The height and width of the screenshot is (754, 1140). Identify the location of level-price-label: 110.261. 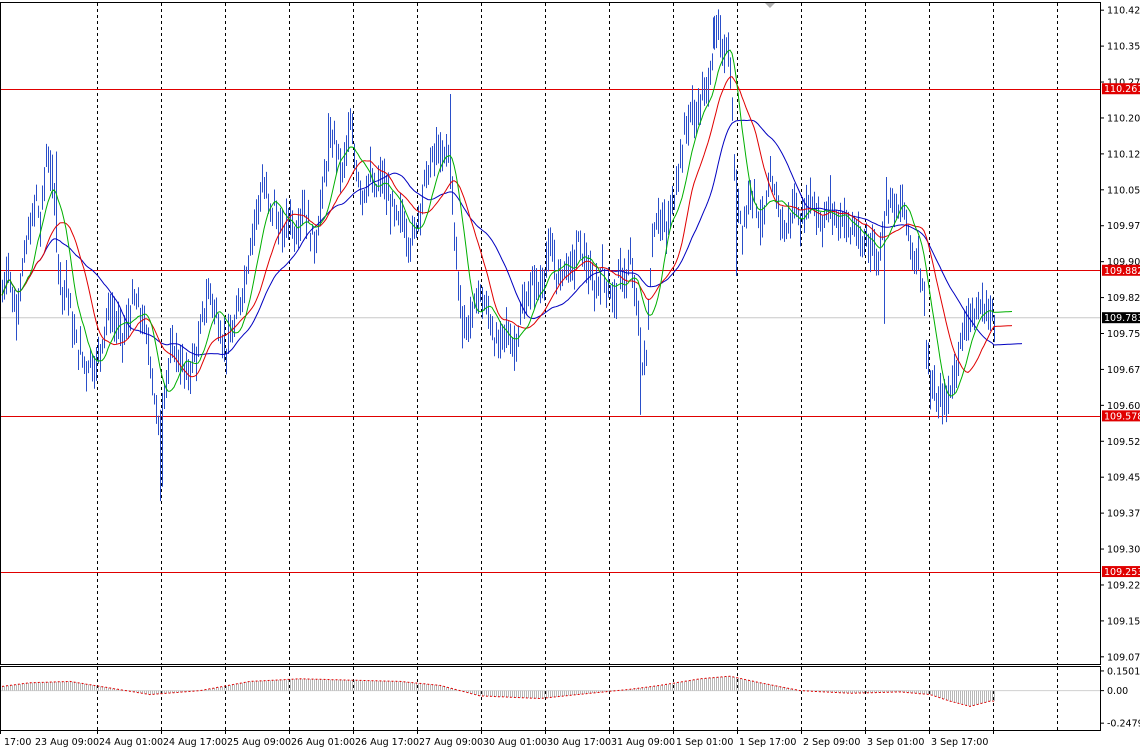
(1122, 89).